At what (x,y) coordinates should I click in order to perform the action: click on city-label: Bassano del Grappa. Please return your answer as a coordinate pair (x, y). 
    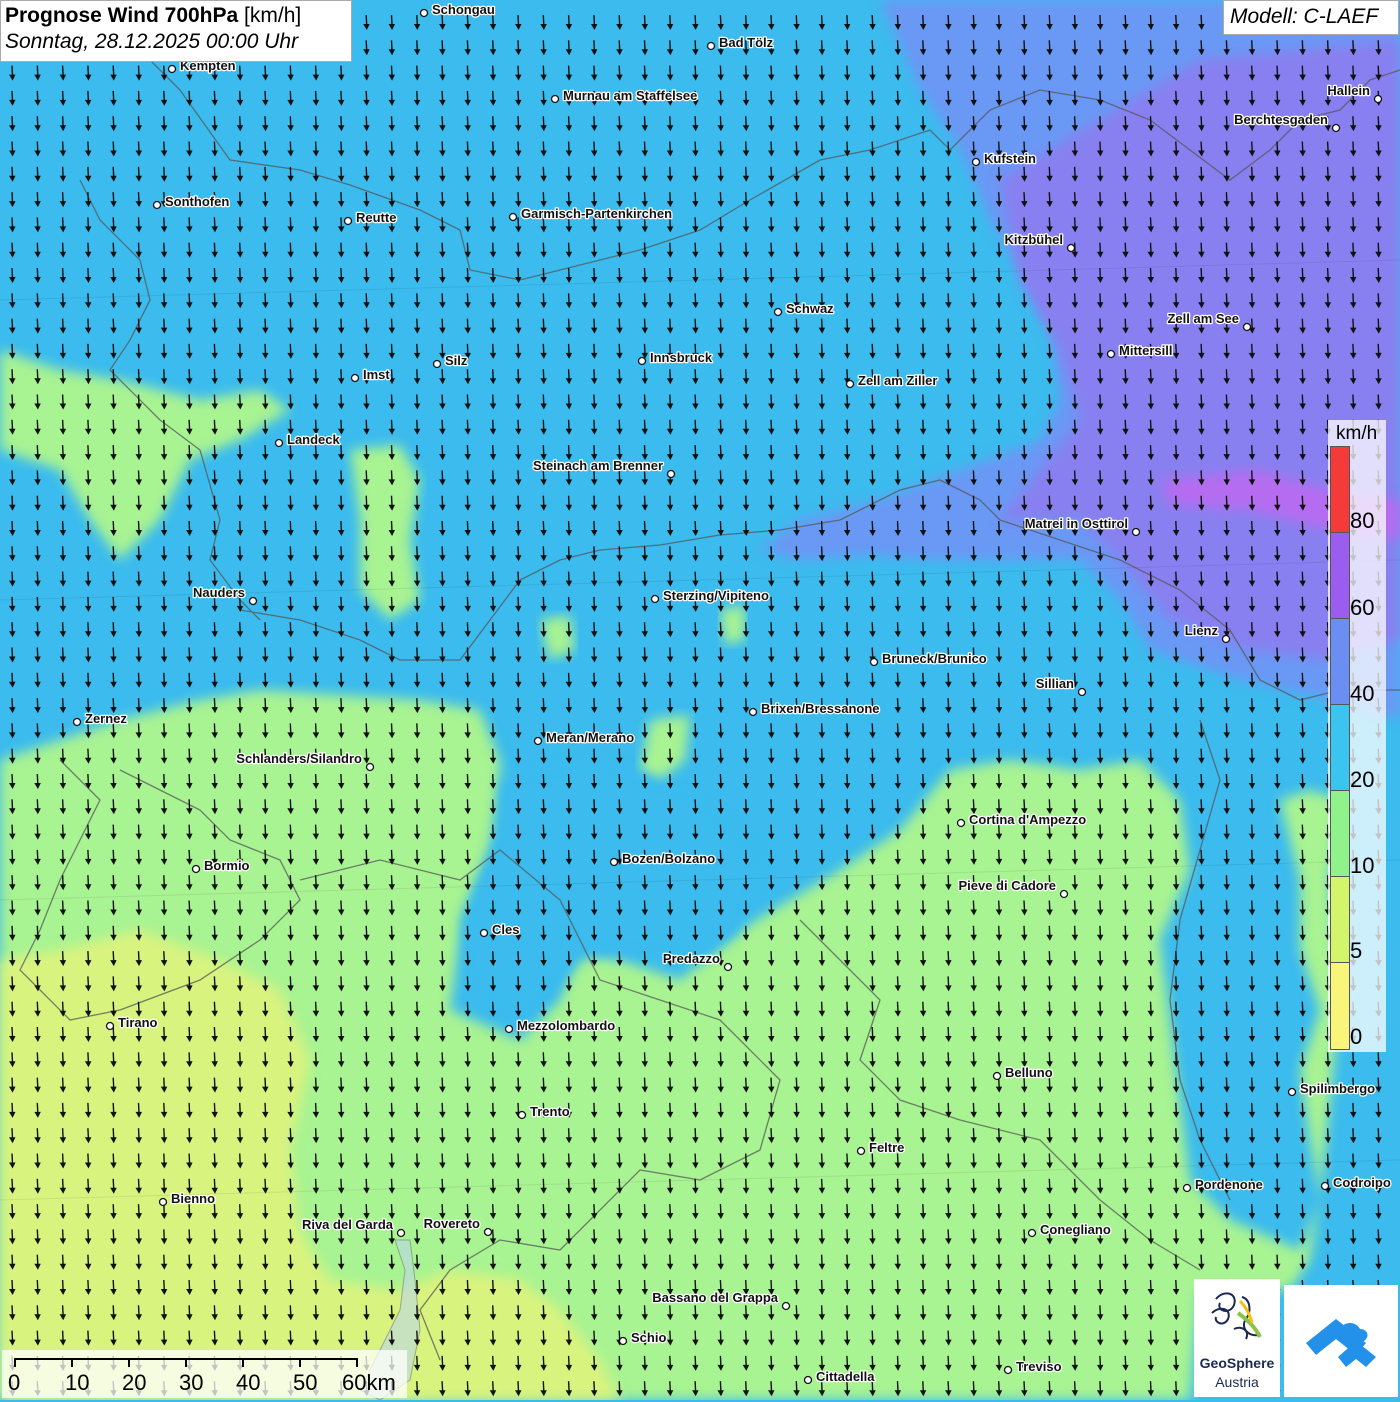
    Looking at the image, I should click on (715, 1297).